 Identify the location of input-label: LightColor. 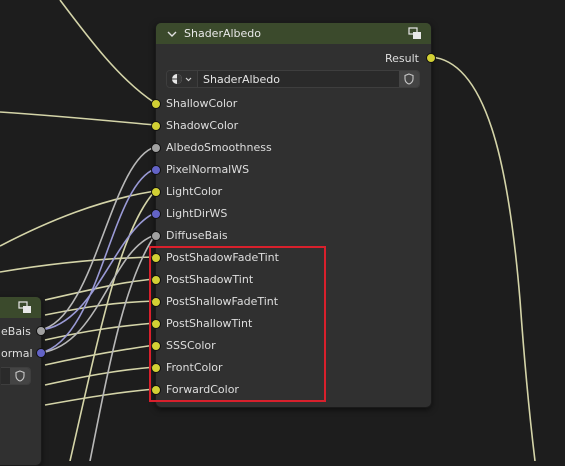
(194, 191).